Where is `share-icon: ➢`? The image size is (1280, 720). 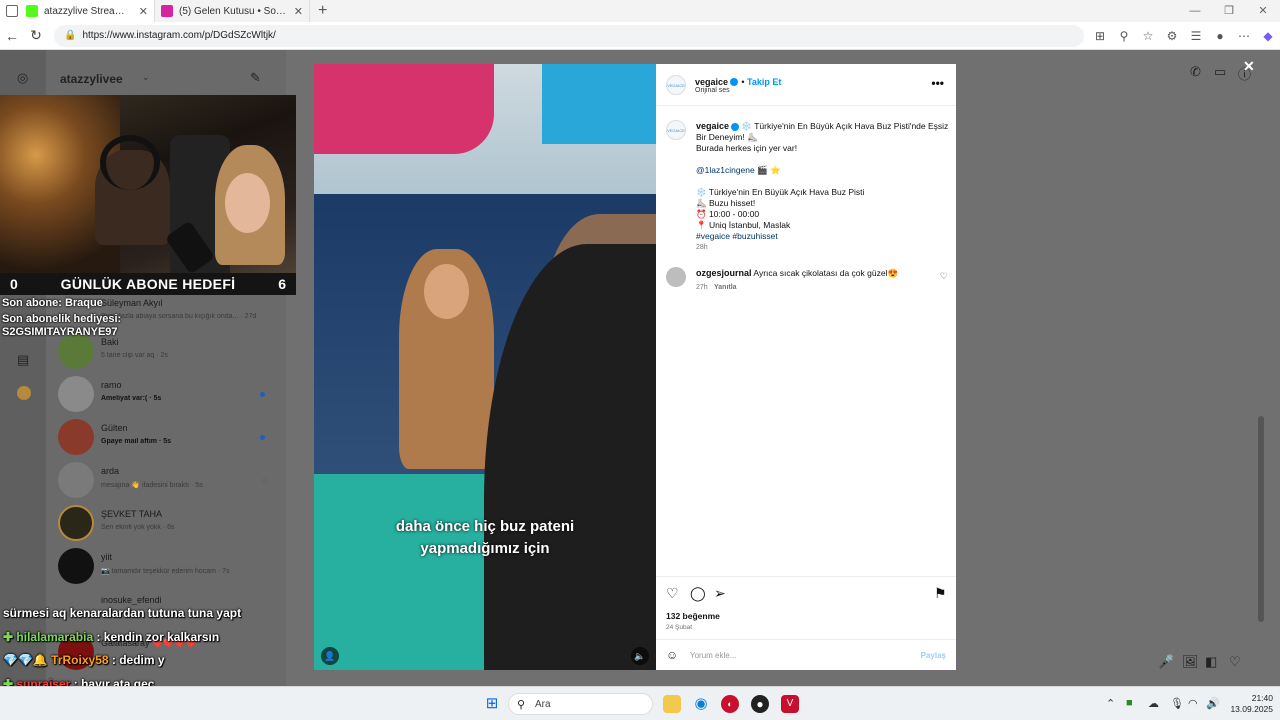 share-icon: ➢ is located at coordinates (720, 593).